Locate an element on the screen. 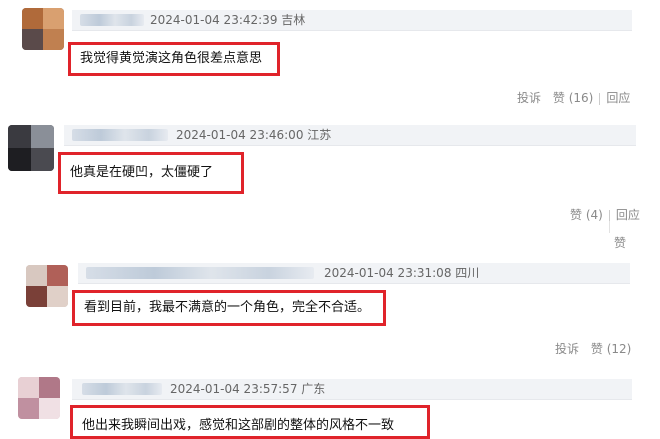  comment-actions: 投诉 赞 (12) is located at coordinates (593, 349).